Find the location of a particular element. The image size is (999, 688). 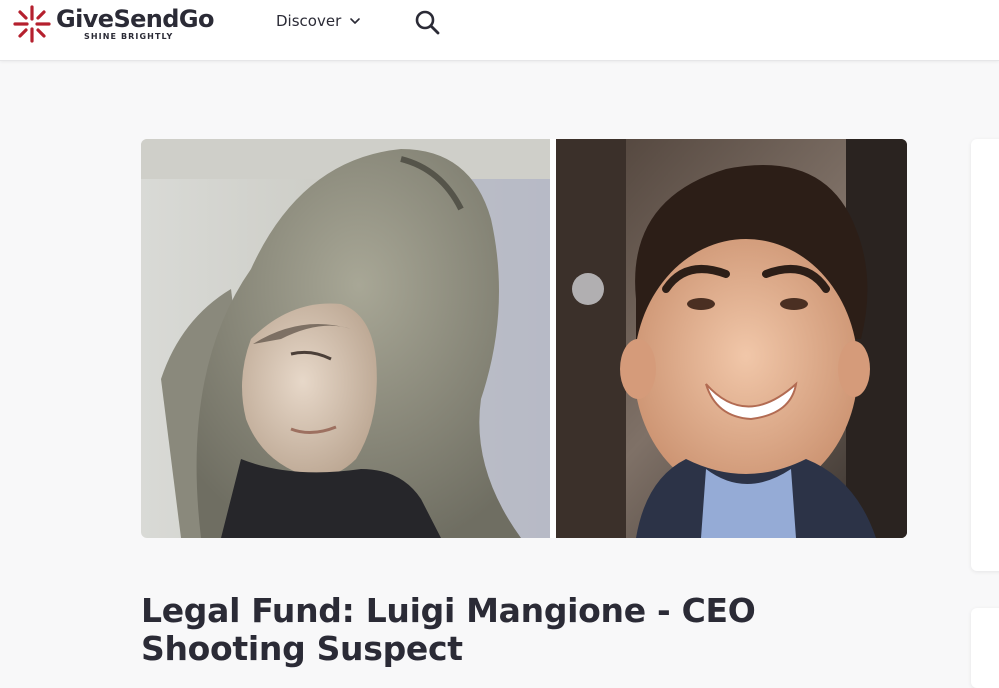

chevron-down-icon is located at coordinates (355, 21).